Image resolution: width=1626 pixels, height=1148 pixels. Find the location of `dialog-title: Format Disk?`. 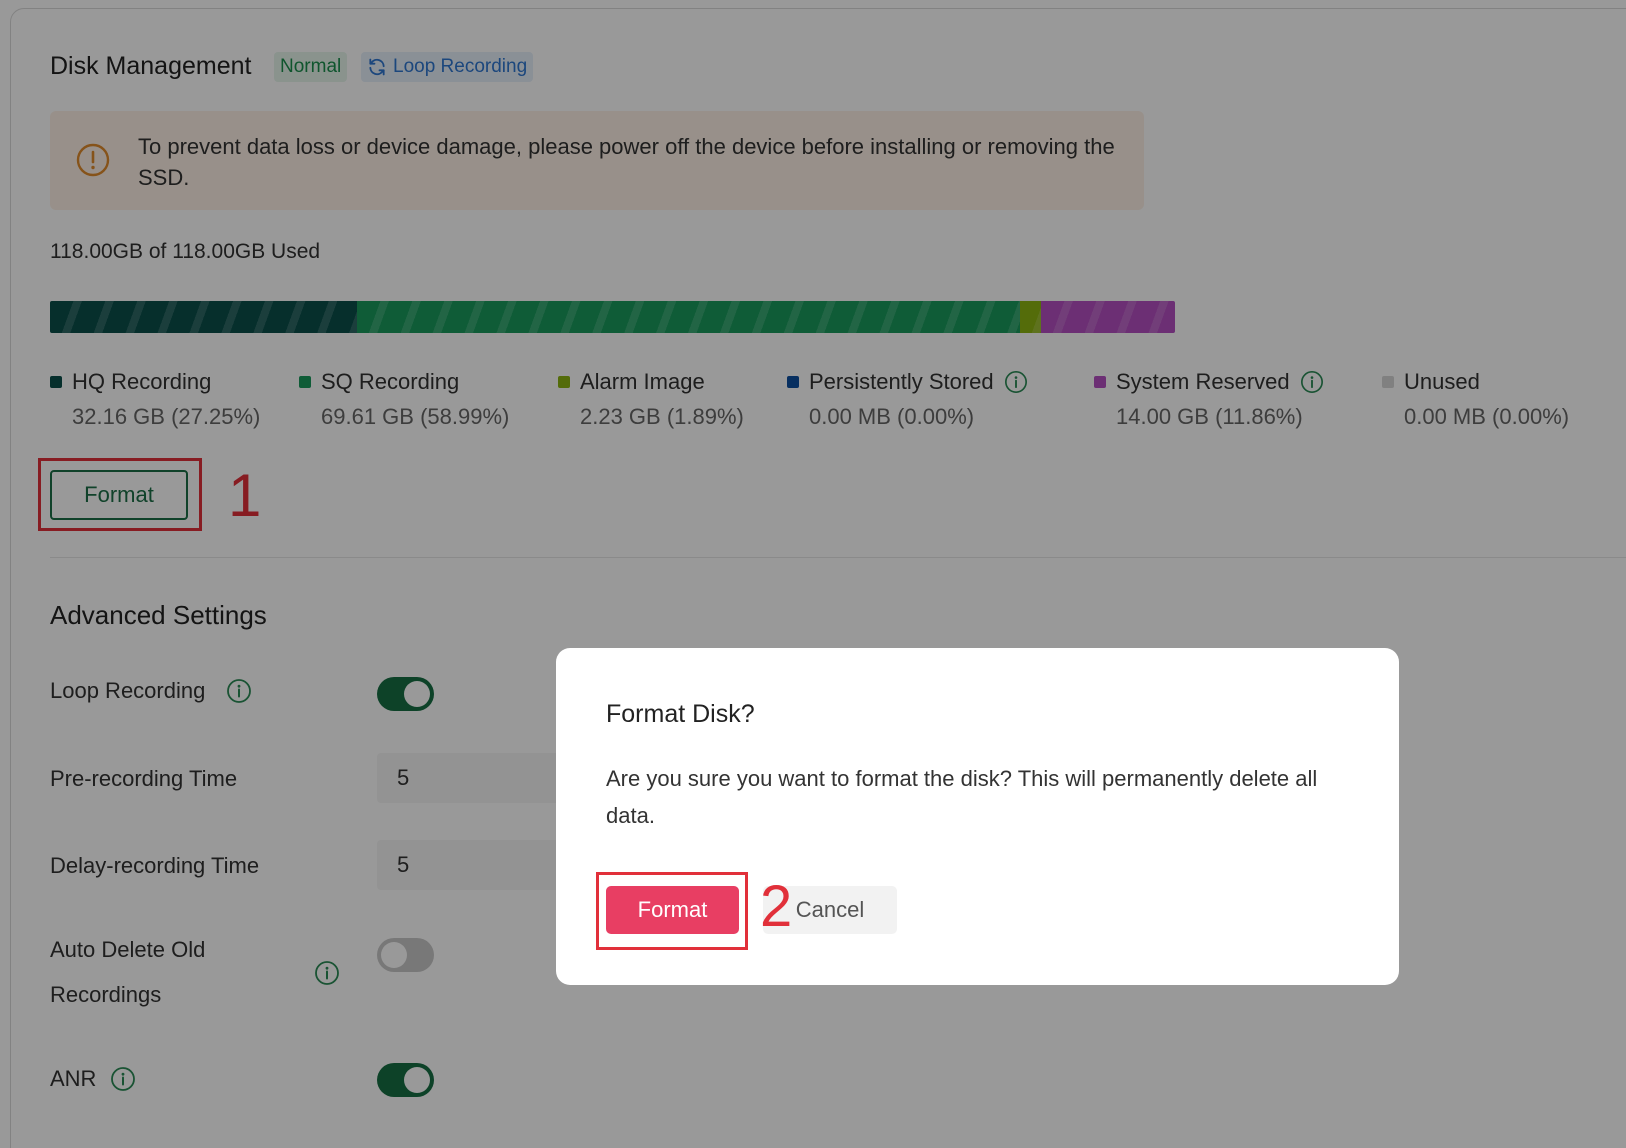

dialog-title: Format Disk? is located at coordinates (680, 714).